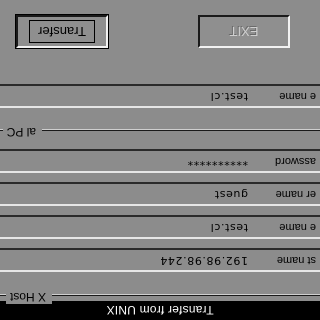  What do you see at coordinates (295, 194) in the screenshot?
I see `user-name-label: er name` at bounding box center [295, 194].